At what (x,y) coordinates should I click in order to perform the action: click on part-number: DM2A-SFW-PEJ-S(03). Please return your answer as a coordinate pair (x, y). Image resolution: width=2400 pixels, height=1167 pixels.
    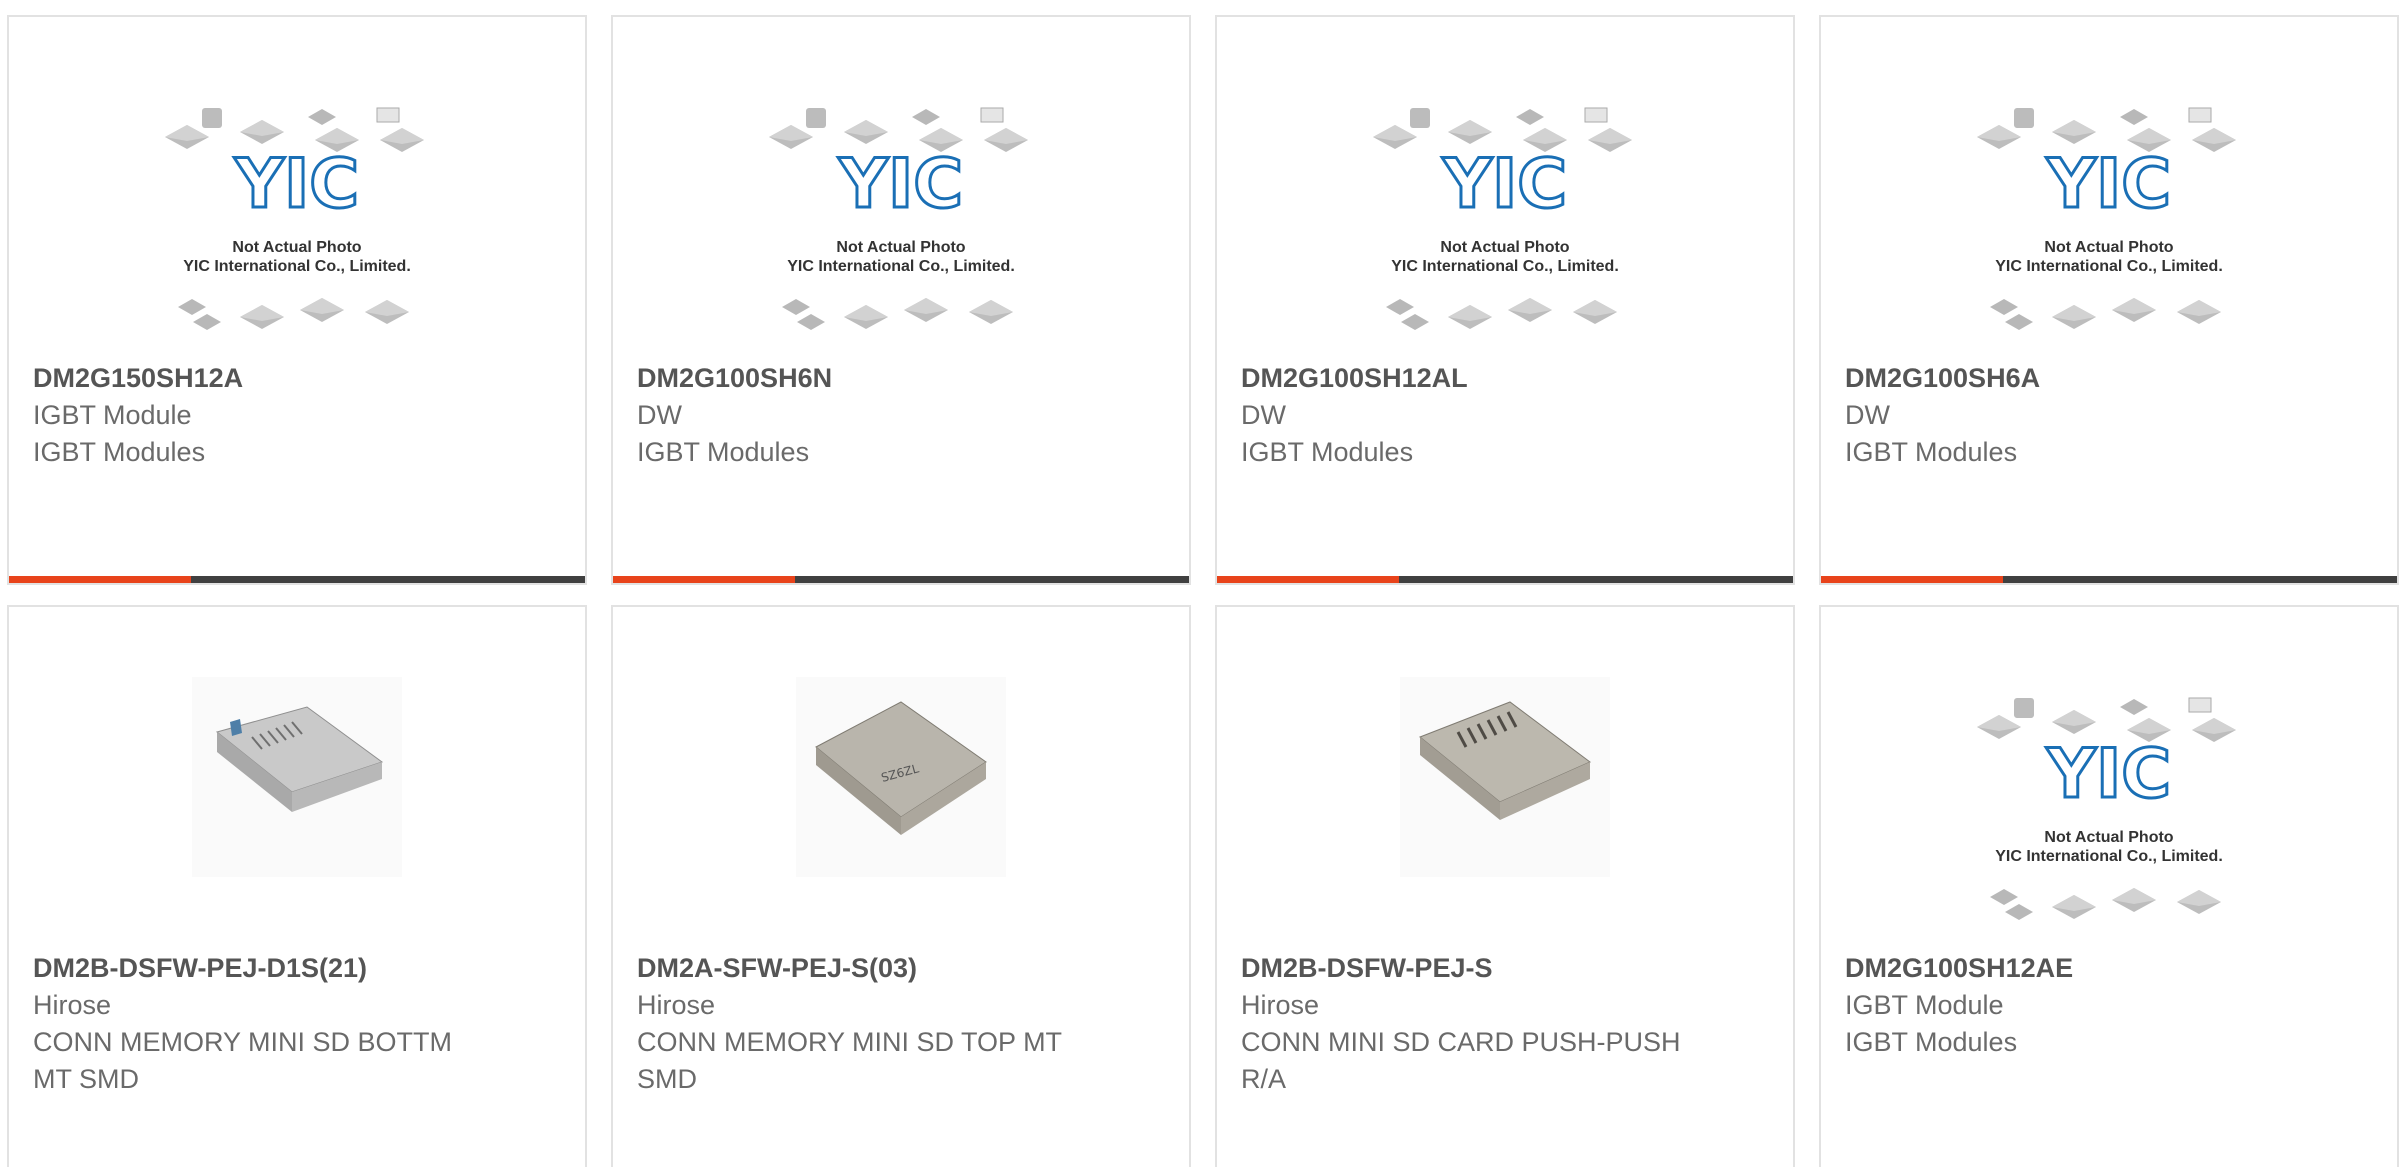
    Looking at the image, I should click on (901, 968).